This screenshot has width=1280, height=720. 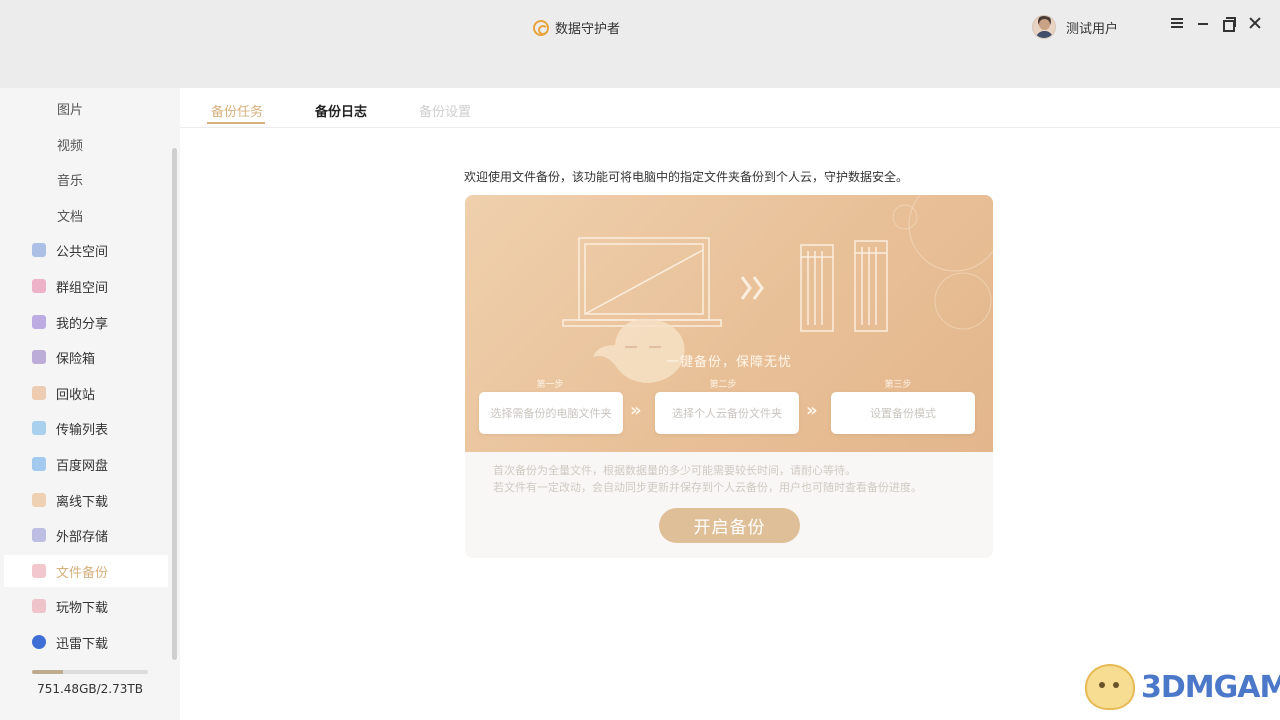 I want to click on step-1-label: 第一步, so click(x=550, y=385).